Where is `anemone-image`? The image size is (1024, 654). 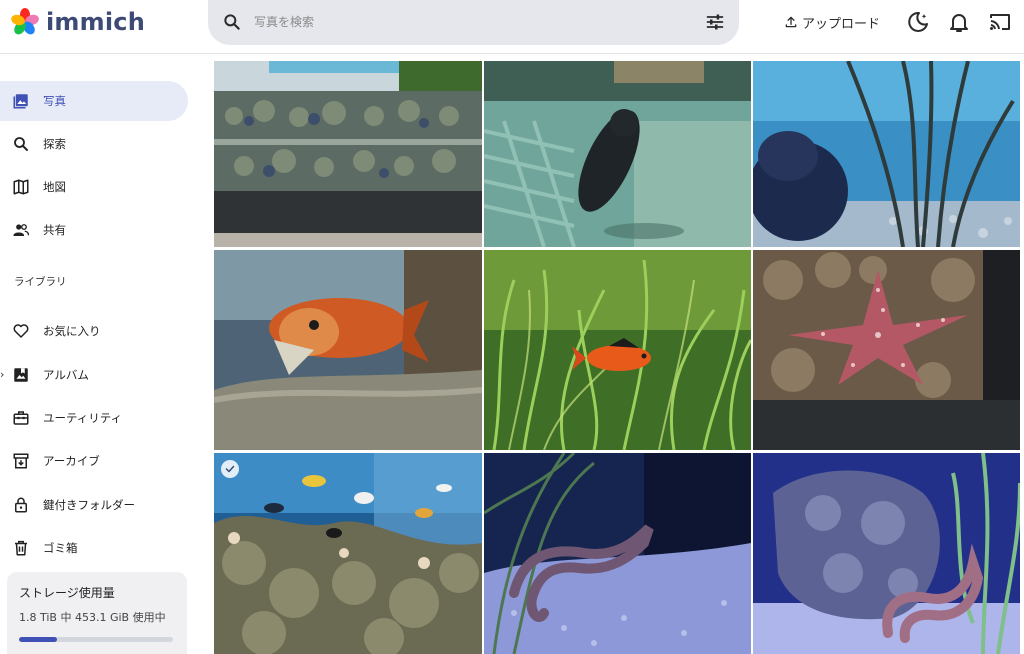
anemone-image is located at coordinates (886, 154).